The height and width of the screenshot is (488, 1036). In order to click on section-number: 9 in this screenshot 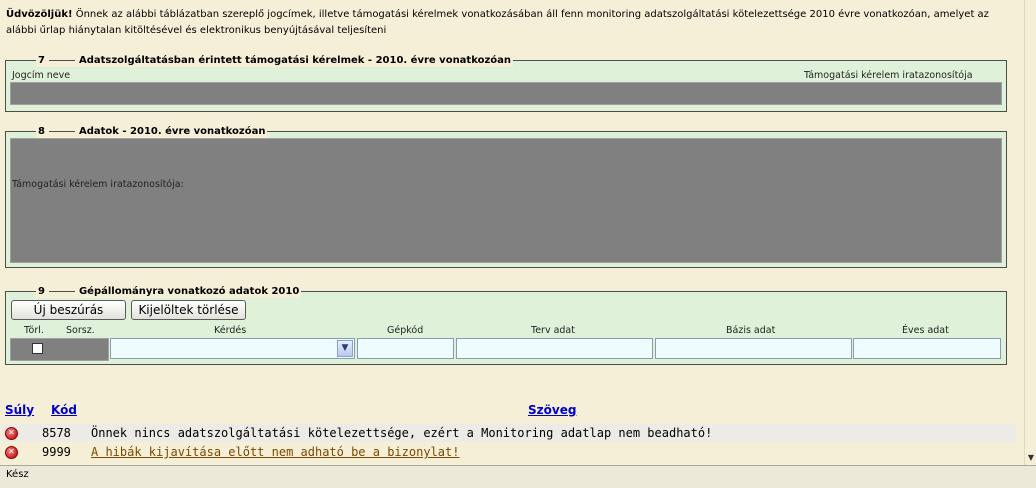, I will do `click(41, 291)`.